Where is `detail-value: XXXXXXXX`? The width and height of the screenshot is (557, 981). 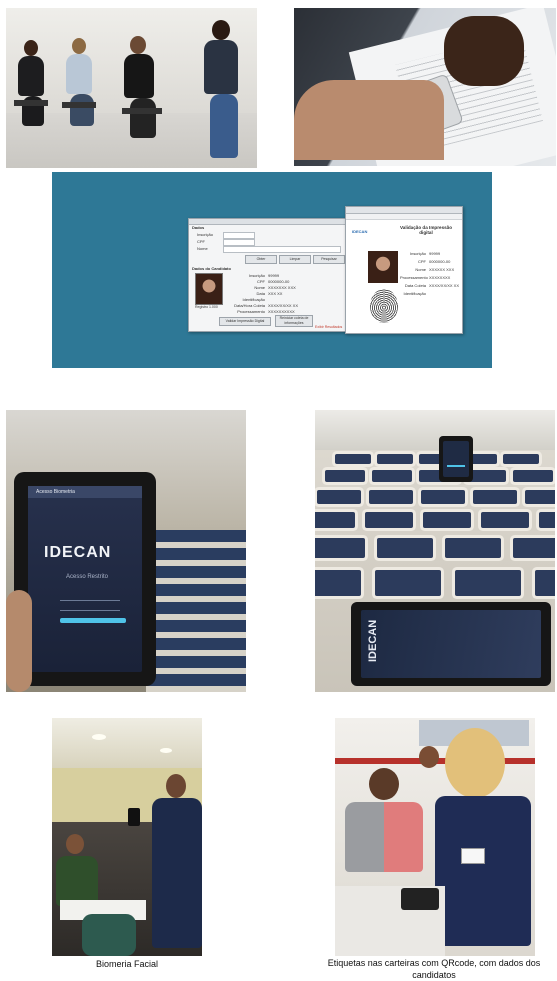 detail-value: XXXXXXXX is located at coordinates (440, 277).